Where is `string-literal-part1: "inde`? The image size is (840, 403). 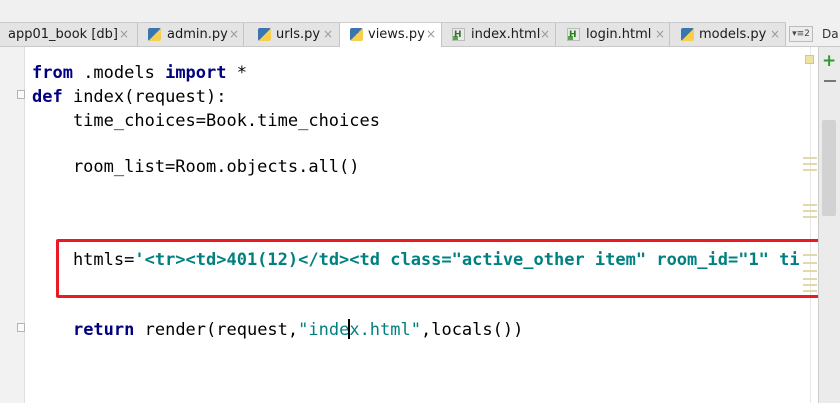 string-literal-part1: "inde is located at coordinates (324, 330).